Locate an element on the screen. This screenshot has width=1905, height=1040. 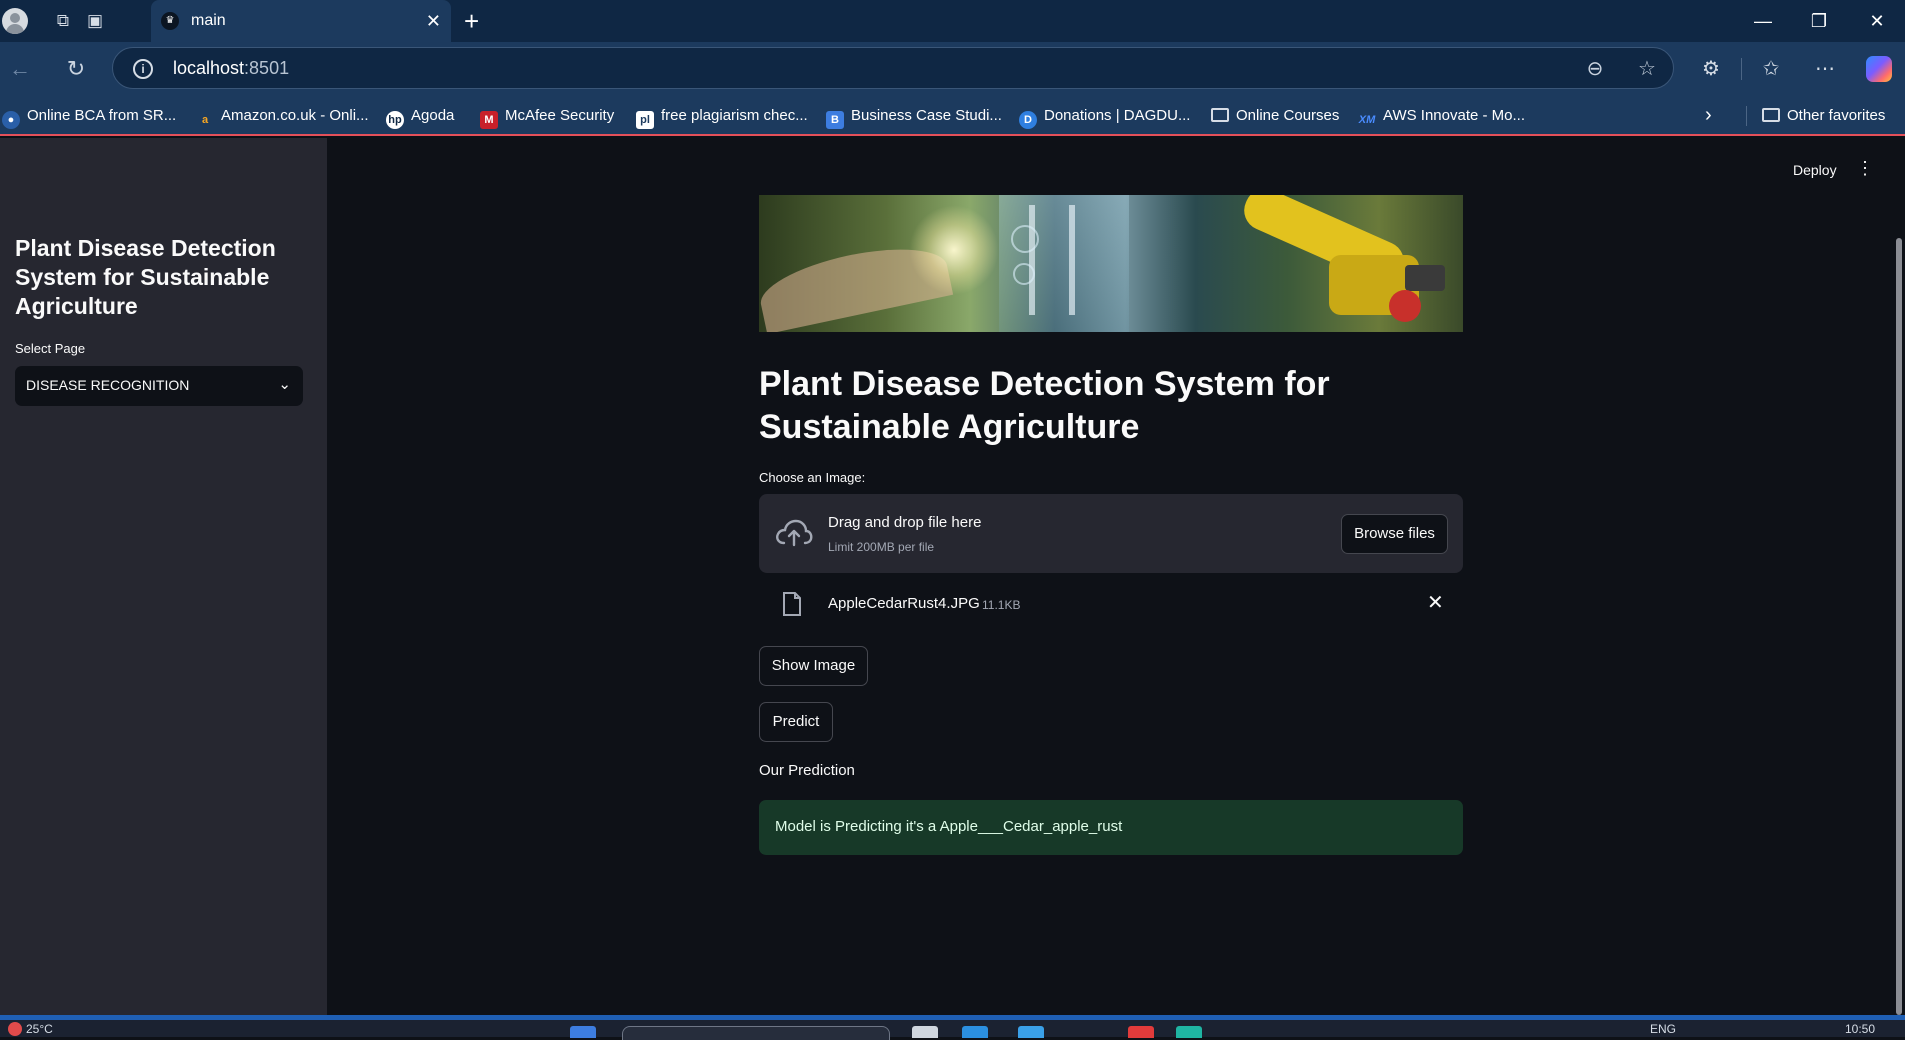
show-image-button: Show Image is located at coordinates (813, 666).